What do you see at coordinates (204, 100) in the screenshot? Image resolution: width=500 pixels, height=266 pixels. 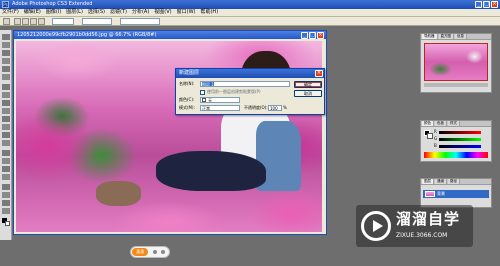 I see `color-swatch` at bounding box center [204, 100].